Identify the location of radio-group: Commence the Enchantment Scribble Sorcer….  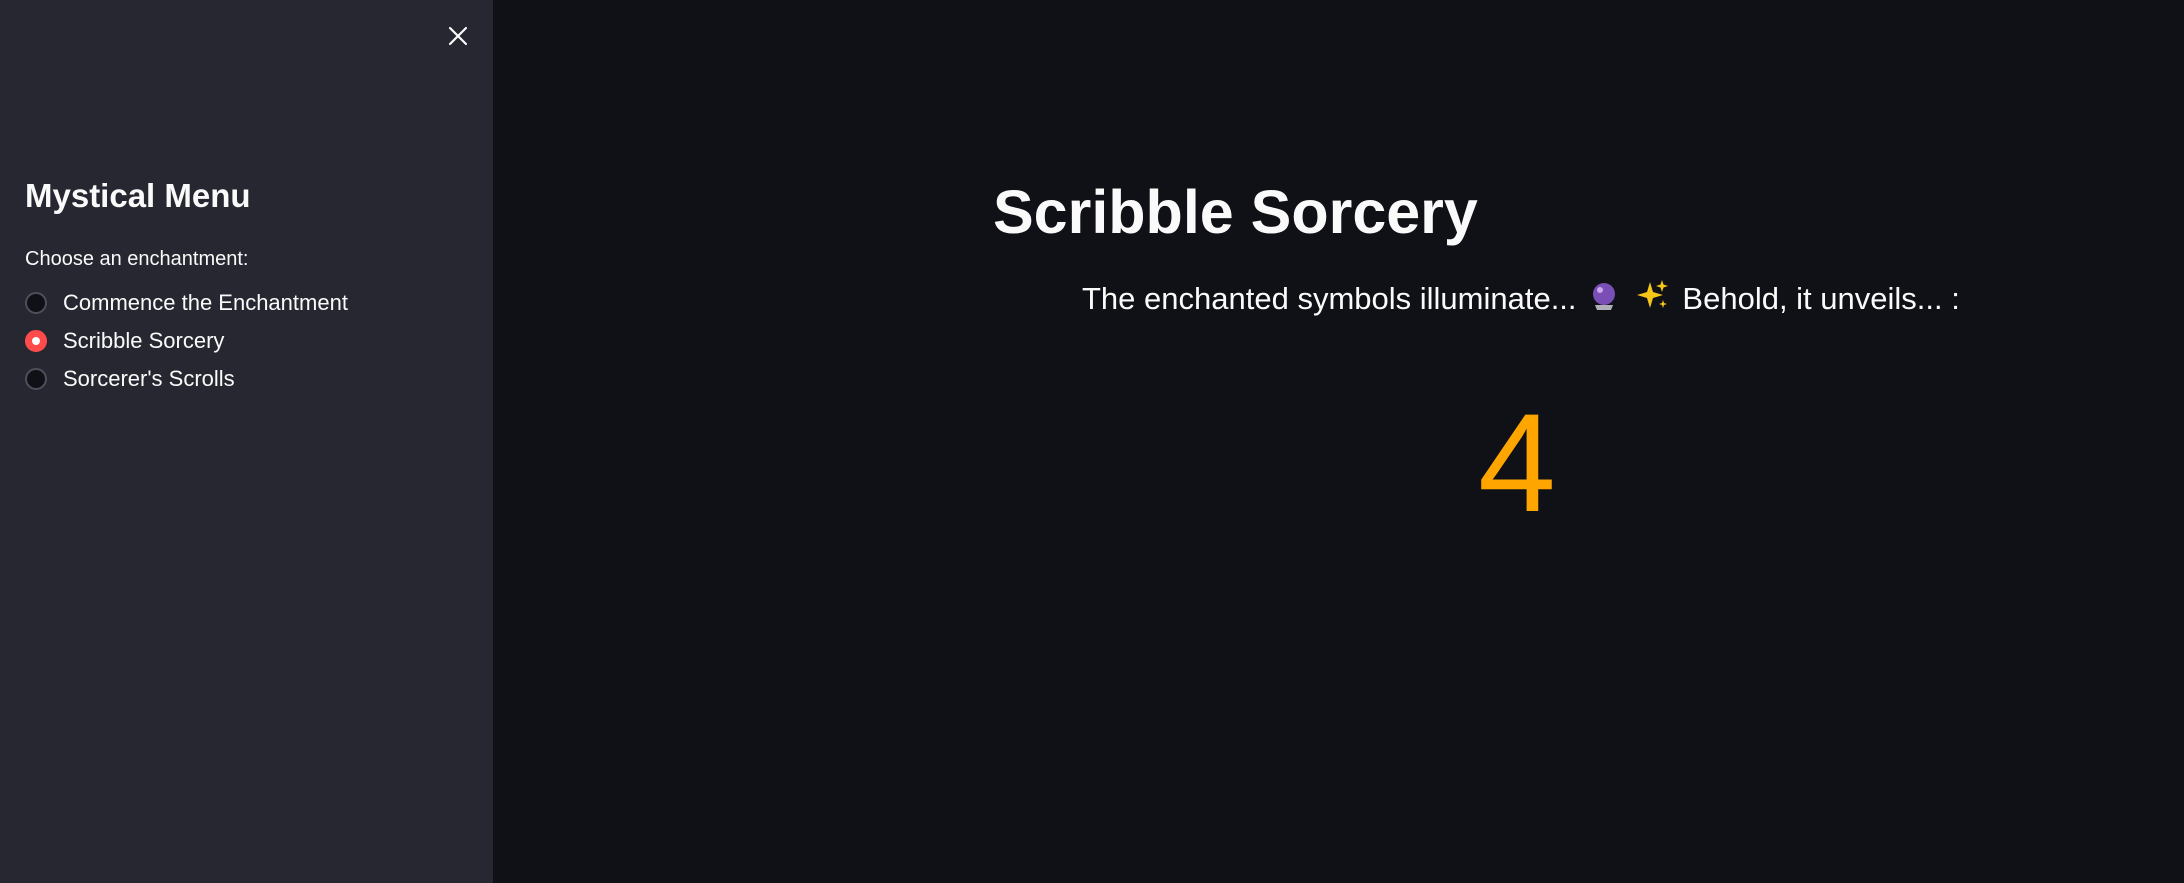
(186, 341).